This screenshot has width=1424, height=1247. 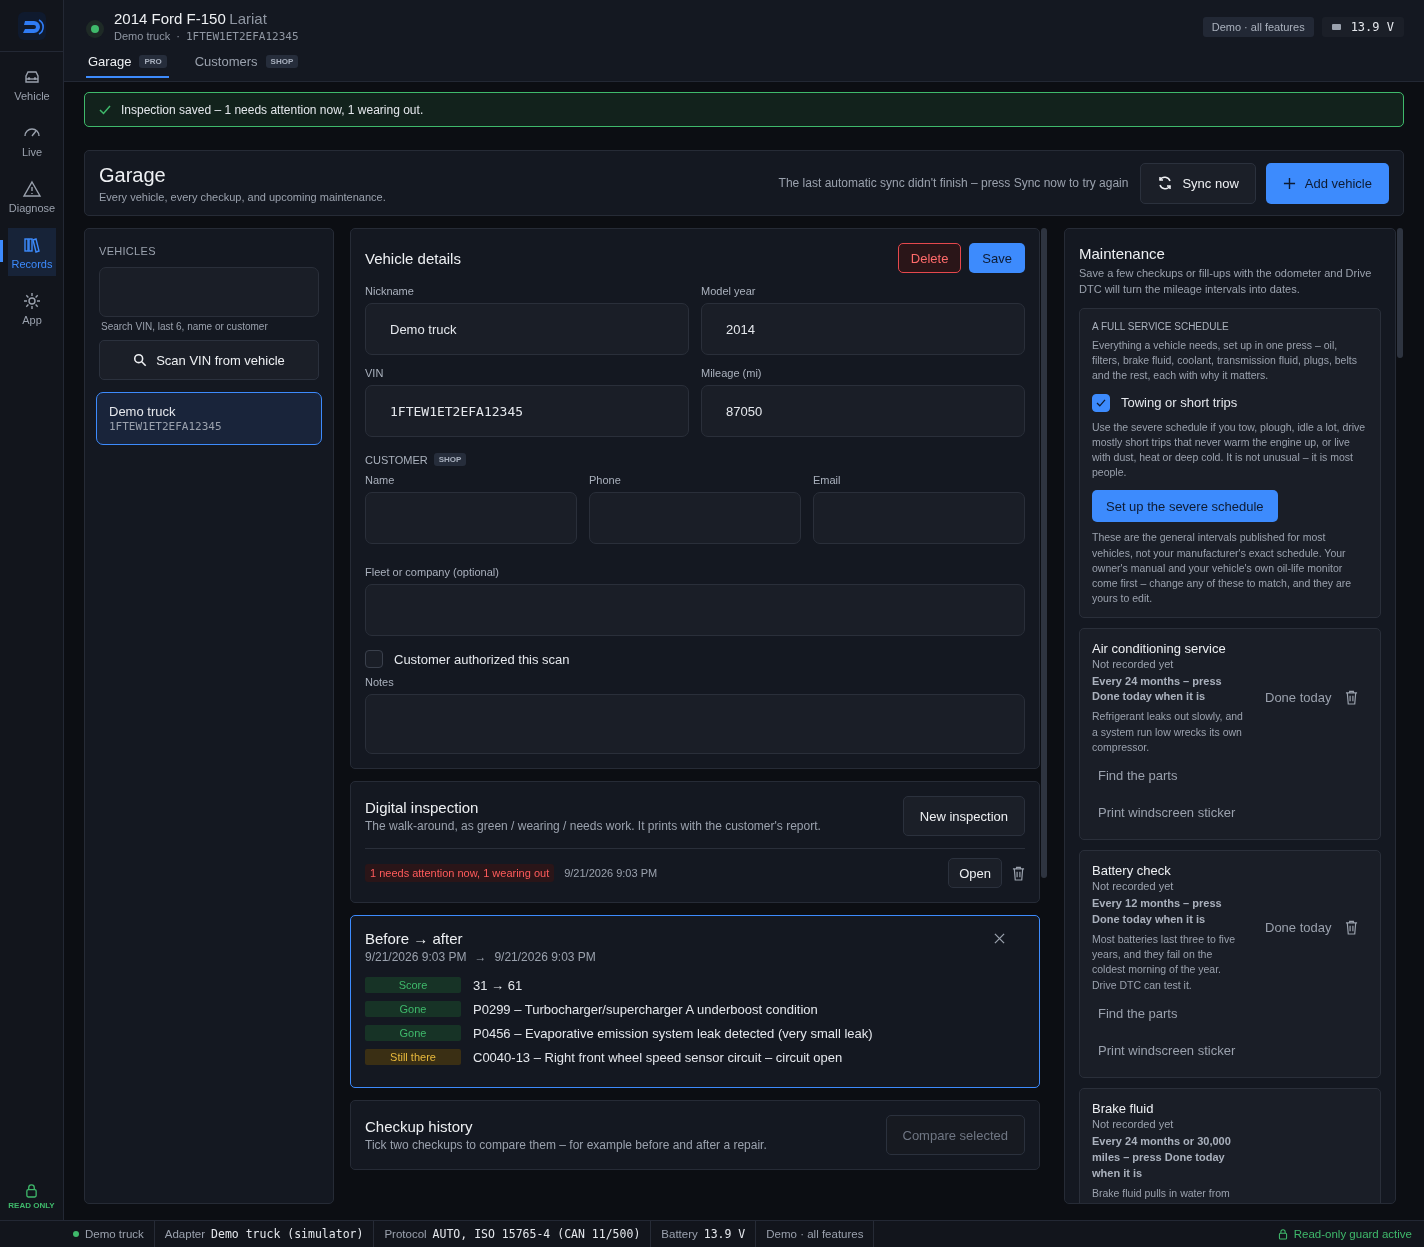 I want to click on plus-icon, so click(x=1289, y=183).